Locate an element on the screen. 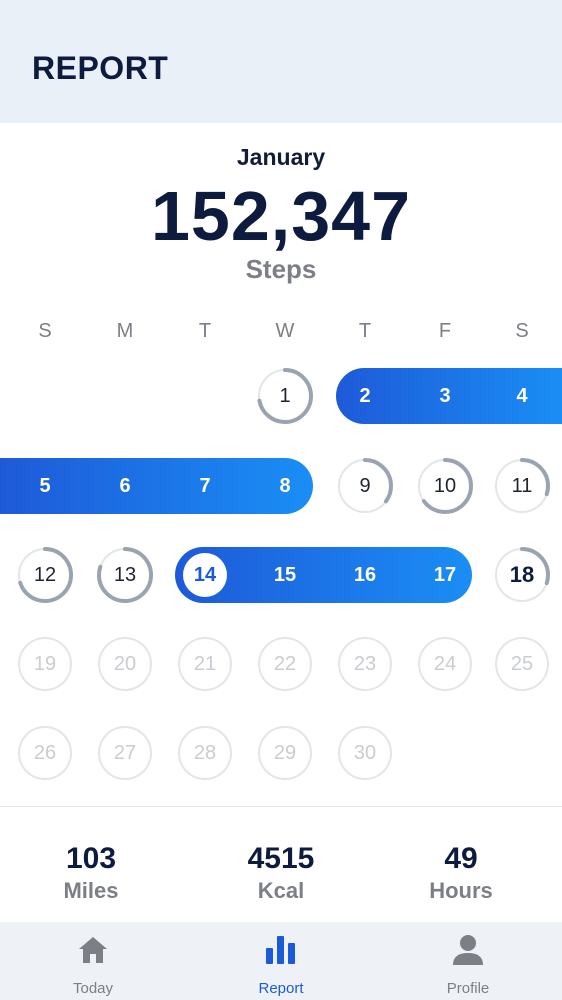 The height and width of the screenshot is (1000, 562). day-number: 28 is located at coordinates (205, 753).